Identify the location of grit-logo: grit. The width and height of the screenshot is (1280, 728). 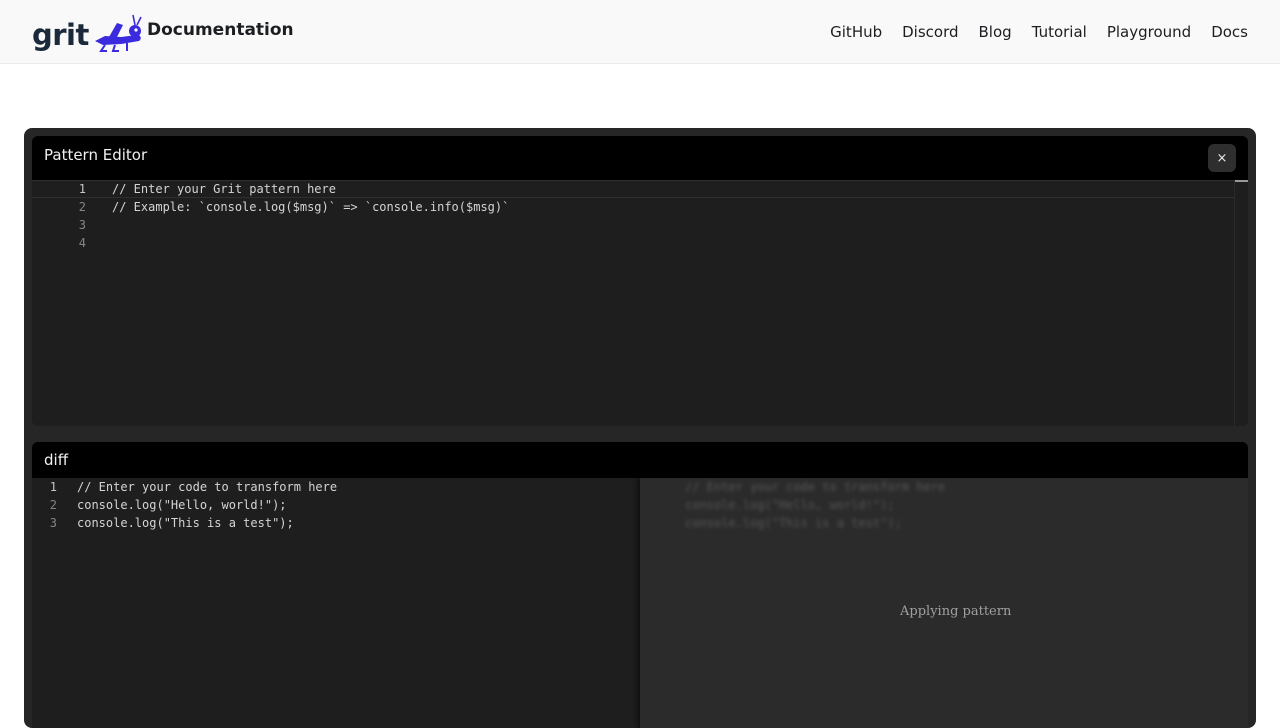
(87, 32).